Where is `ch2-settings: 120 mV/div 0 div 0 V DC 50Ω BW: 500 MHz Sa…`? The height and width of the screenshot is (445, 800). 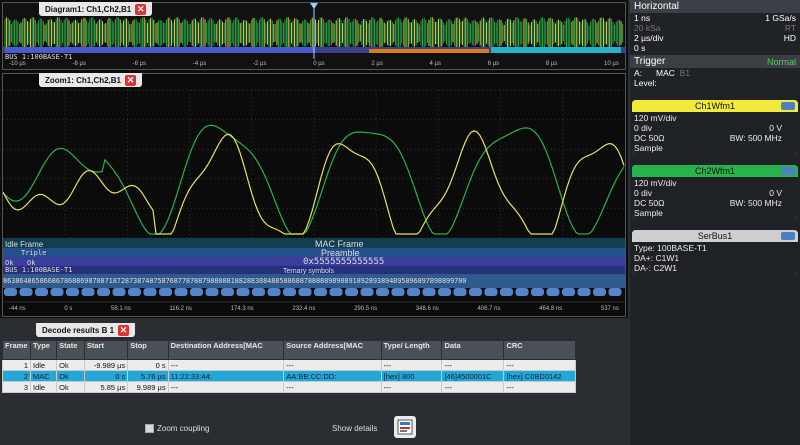
ch2-settings: 120 mV/div 0 div 0 V DC 50Ω BW: 500 MHz Sa… is located at coordinates (715, 198).